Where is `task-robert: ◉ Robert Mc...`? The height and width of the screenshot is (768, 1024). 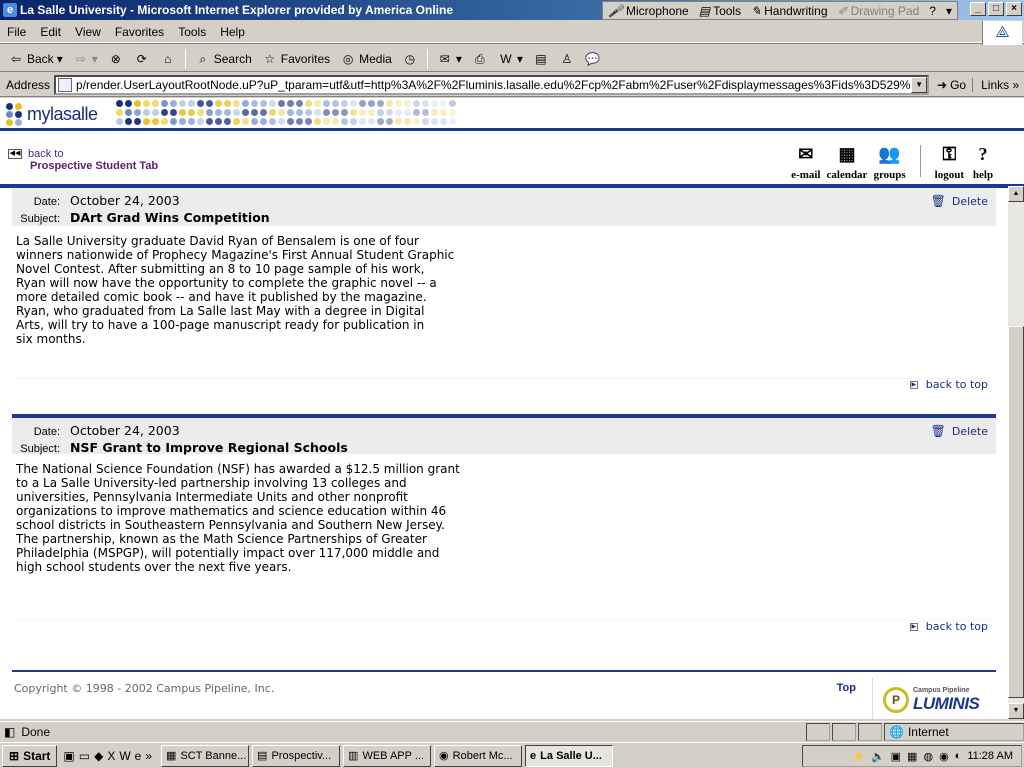
task-robert: ◉ Robert Mc... is located at coordinates (478, 755).